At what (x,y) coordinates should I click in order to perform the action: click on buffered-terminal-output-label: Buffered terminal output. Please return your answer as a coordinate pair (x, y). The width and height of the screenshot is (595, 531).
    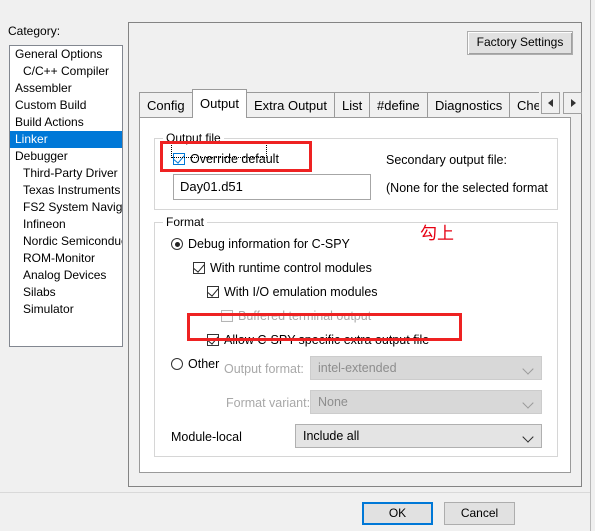
    Looking at the image, I should click on (305, 316).